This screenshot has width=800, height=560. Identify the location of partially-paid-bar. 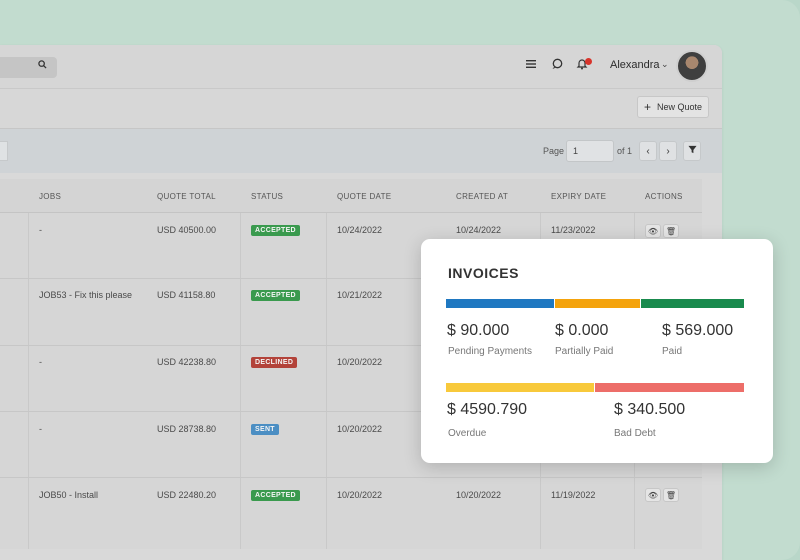
(597, 303).